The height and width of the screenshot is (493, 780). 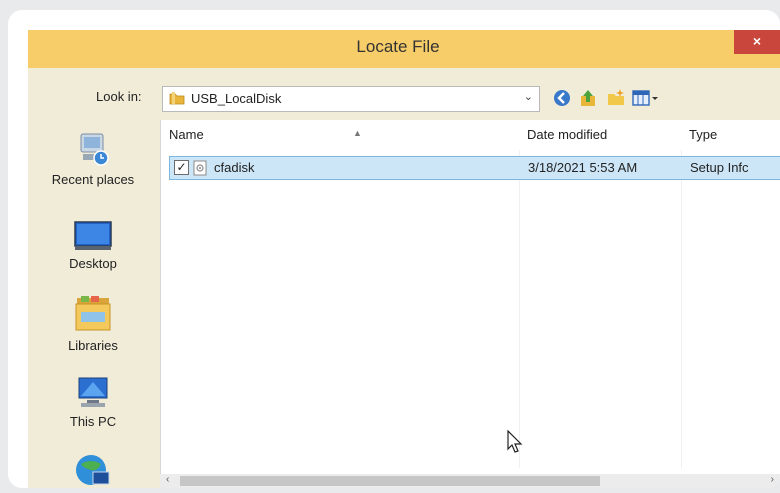 I want to click on place-label: This PC, so click(x=93, y=421).